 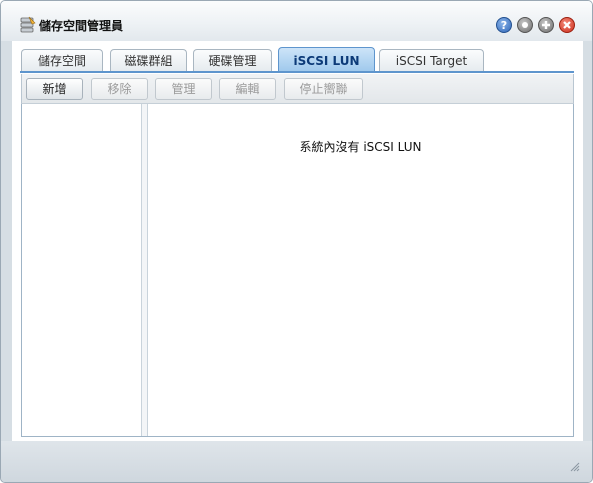 I want to click on maximize-icon, so click(x=546, y=25).